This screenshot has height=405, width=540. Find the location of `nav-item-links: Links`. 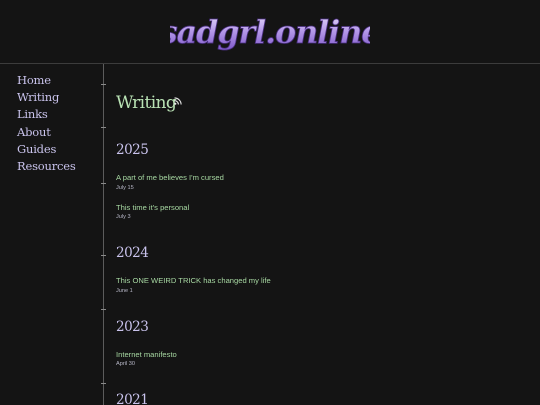

nav-item-links: Links is located at coordinates (57, 114).